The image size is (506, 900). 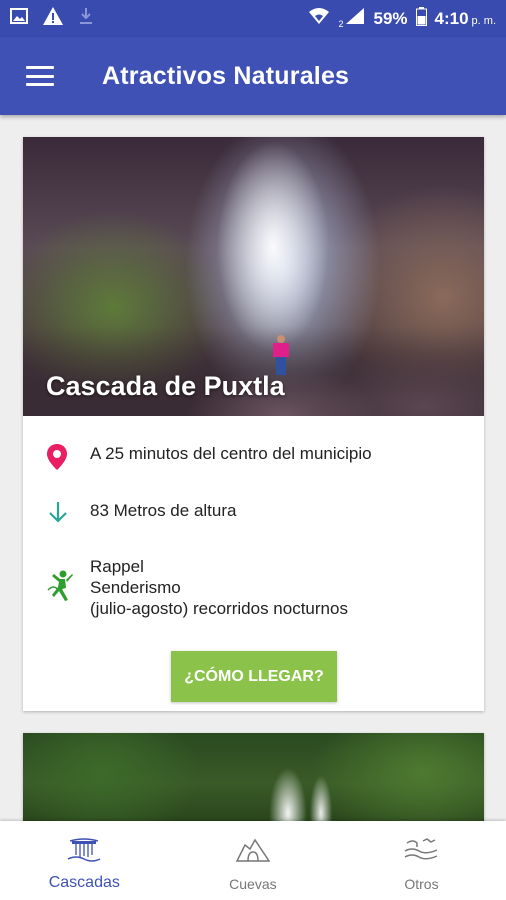 I want to click on arrow-down-icon, so click(x=68, y=512).